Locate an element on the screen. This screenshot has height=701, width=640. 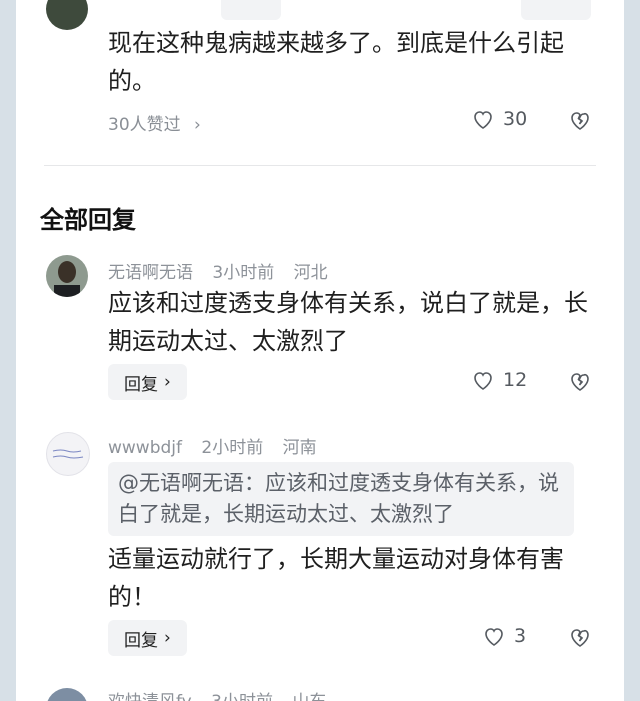
reply-meta: 无语啊无语 3小时前 河北 is located at coordinates (225, 270).